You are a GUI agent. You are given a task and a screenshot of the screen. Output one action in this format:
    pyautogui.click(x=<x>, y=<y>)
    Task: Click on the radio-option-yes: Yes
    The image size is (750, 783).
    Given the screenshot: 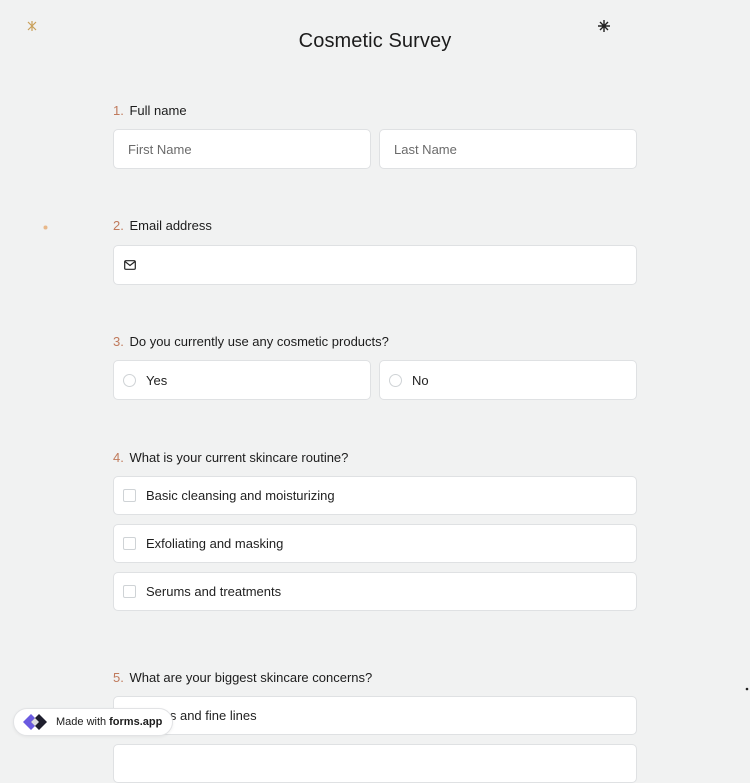 What is the action you would take?
    pyautogui.click(x=242, y=380)
    